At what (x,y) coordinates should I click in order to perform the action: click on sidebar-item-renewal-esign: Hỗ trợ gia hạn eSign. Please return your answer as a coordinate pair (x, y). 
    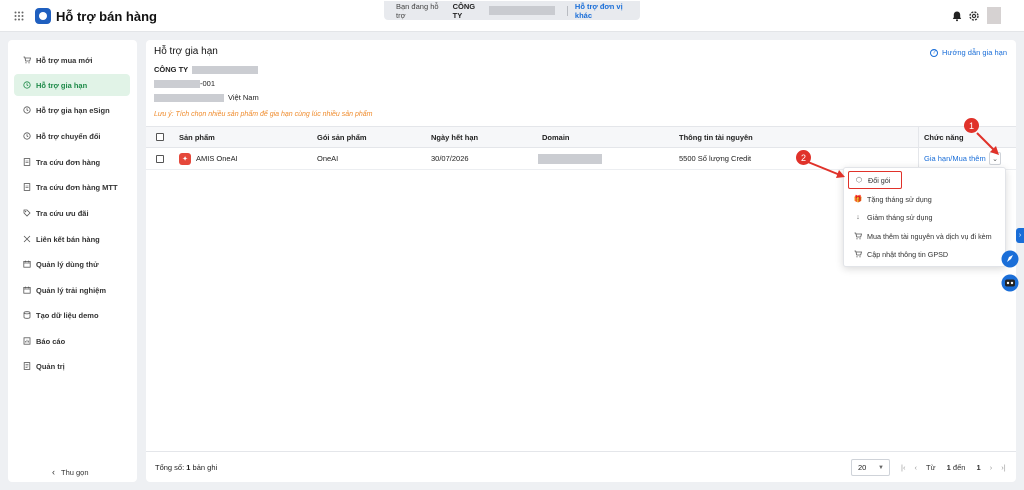
    Looking at the image, I should click on (72, 110).